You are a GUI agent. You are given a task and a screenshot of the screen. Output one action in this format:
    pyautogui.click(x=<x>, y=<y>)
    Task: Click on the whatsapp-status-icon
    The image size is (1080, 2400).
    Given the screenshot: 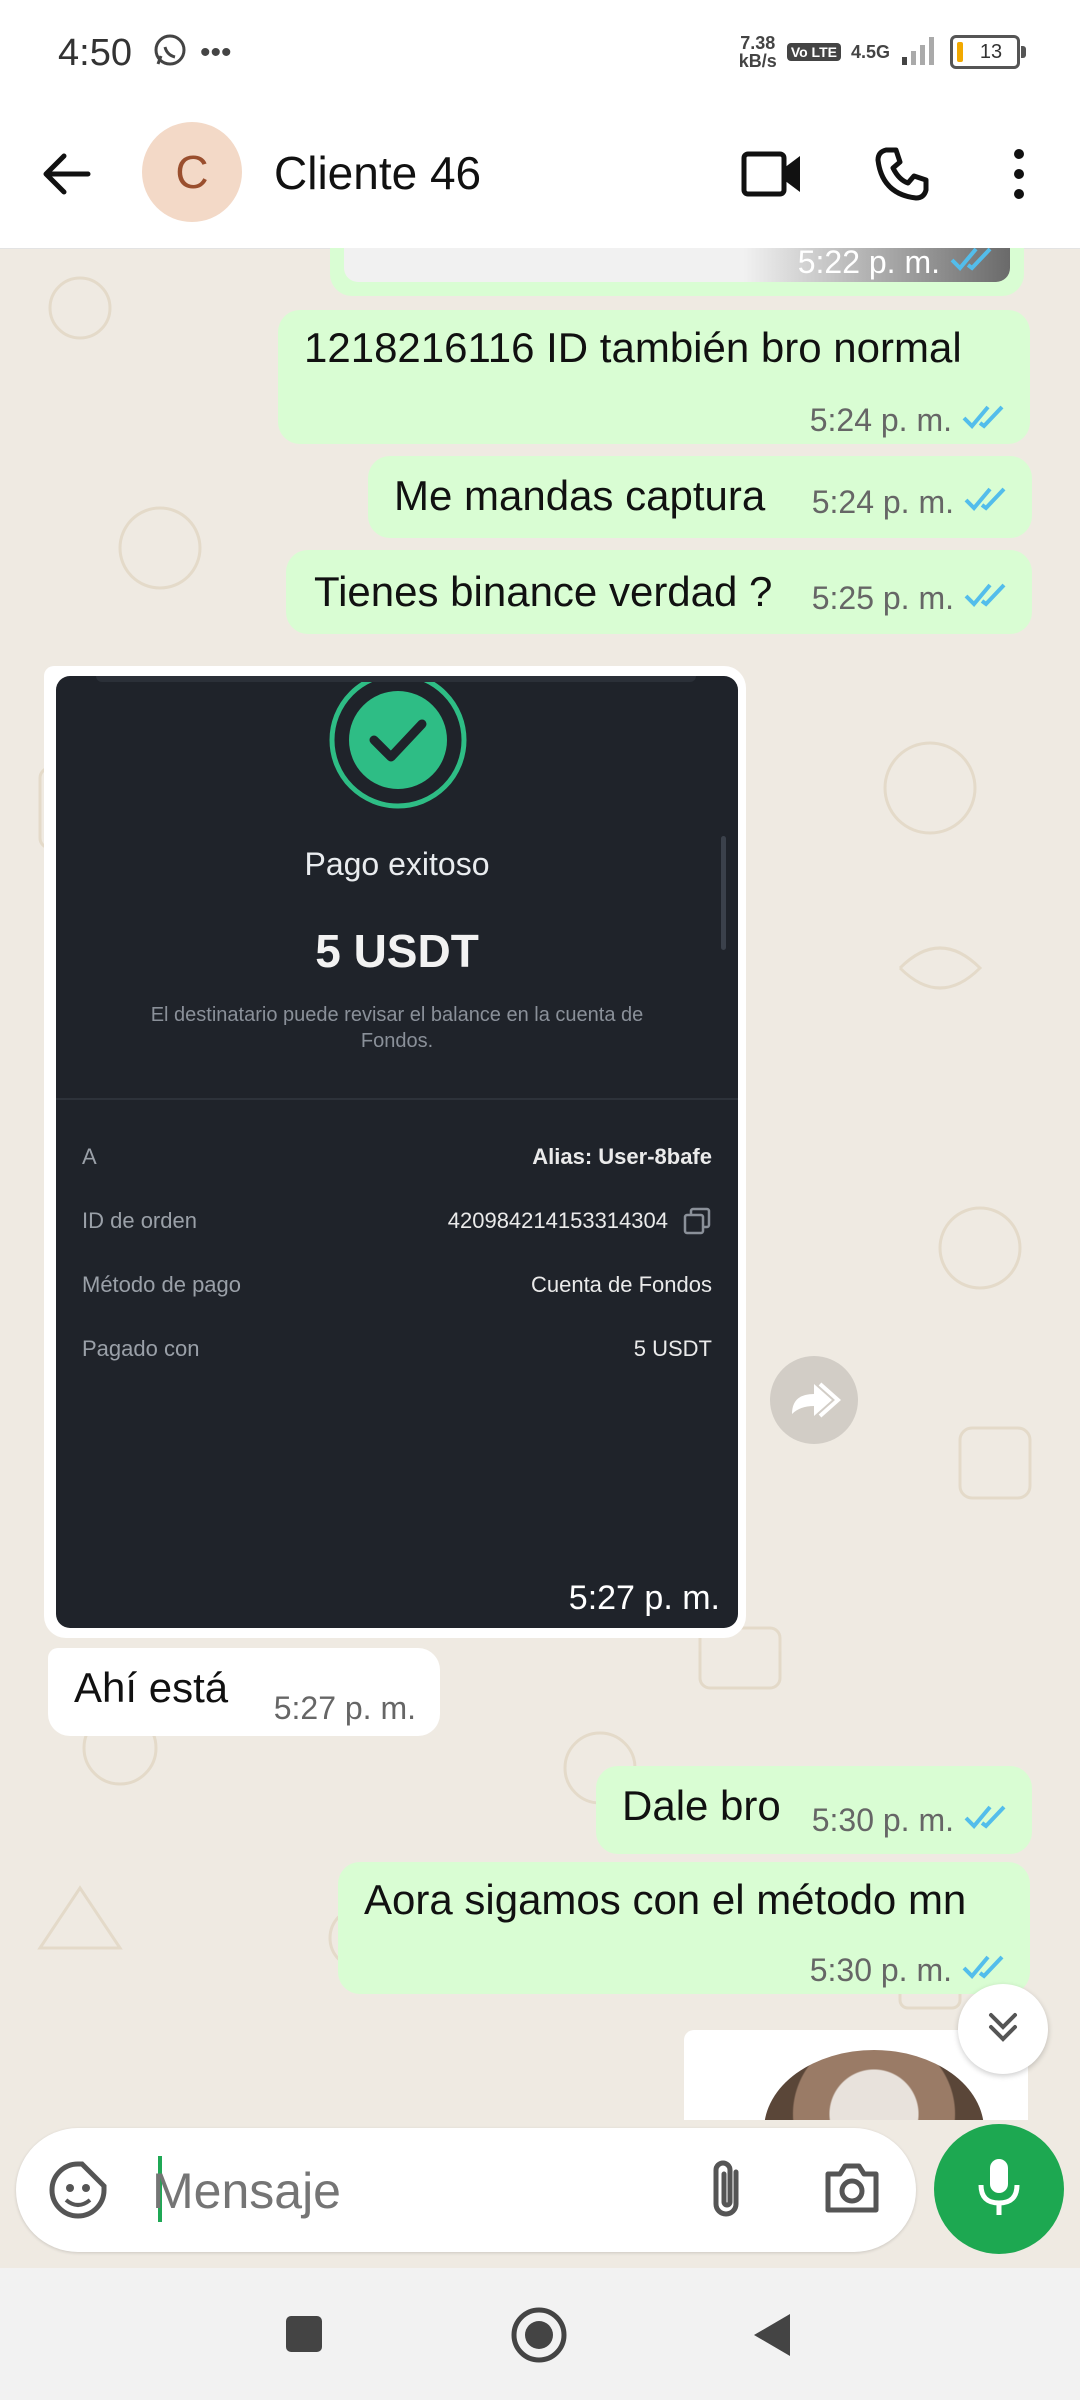 What is the action you would take?
    pyautogui.click(x=170, y=52)
    